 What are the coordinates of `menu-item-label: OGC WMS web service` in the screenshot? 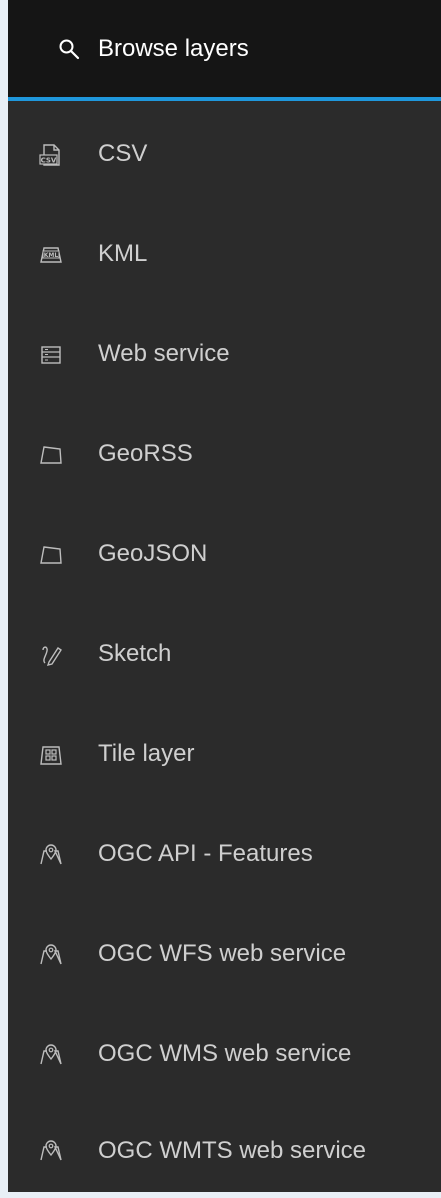 It's located at (225, 1053).